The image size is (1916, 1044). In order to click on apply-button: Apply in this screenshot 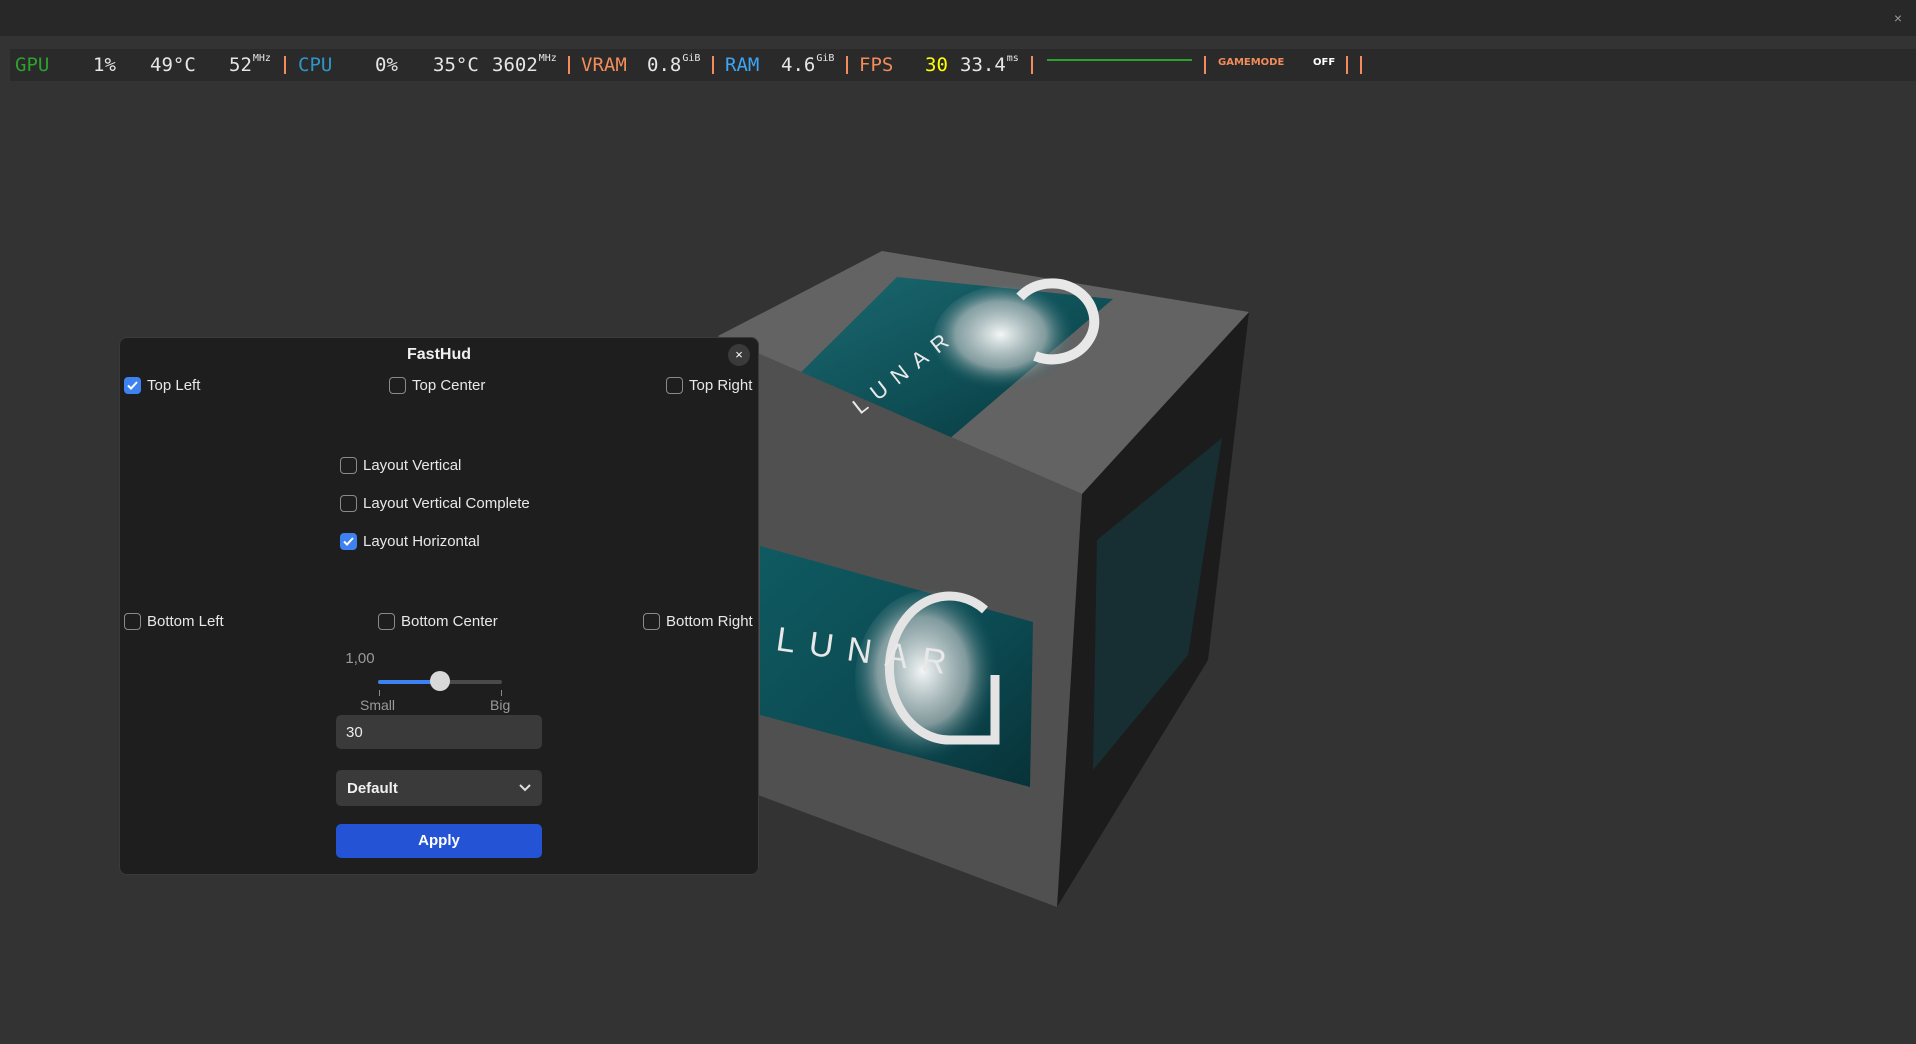, I will do `click(439, 841)`.